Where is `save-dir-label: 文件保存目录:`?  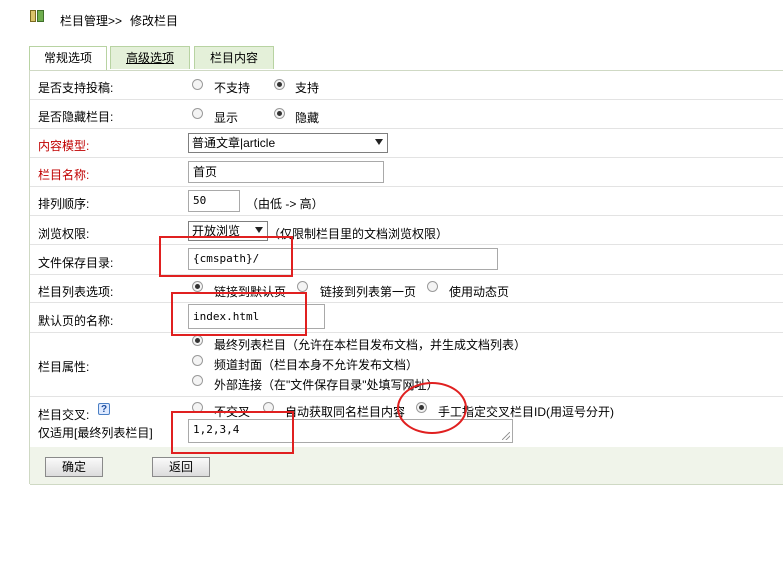 save-dir-label: 文件保存目录: is located at coordinates (76, 263).